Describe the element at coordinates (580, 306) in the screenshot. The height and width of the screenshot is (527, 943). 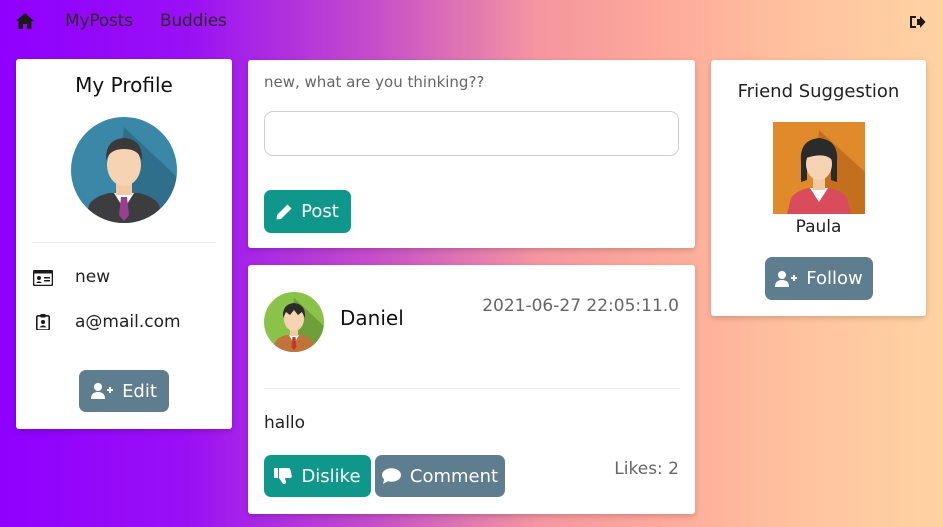
I see `post-timestamp: 2021-06-27 22:05:11.0` at that location.